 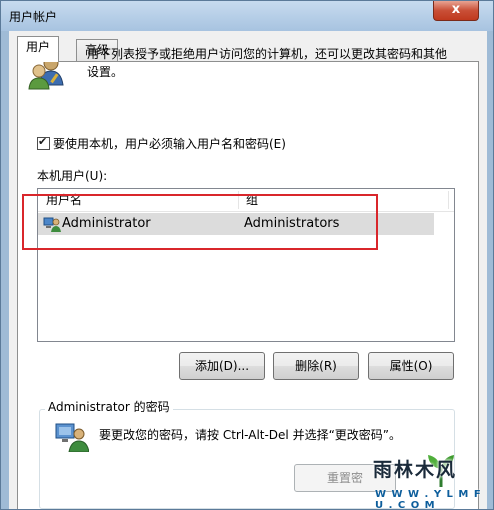 I want to click on close-button: x, so click(x=456, y=11).